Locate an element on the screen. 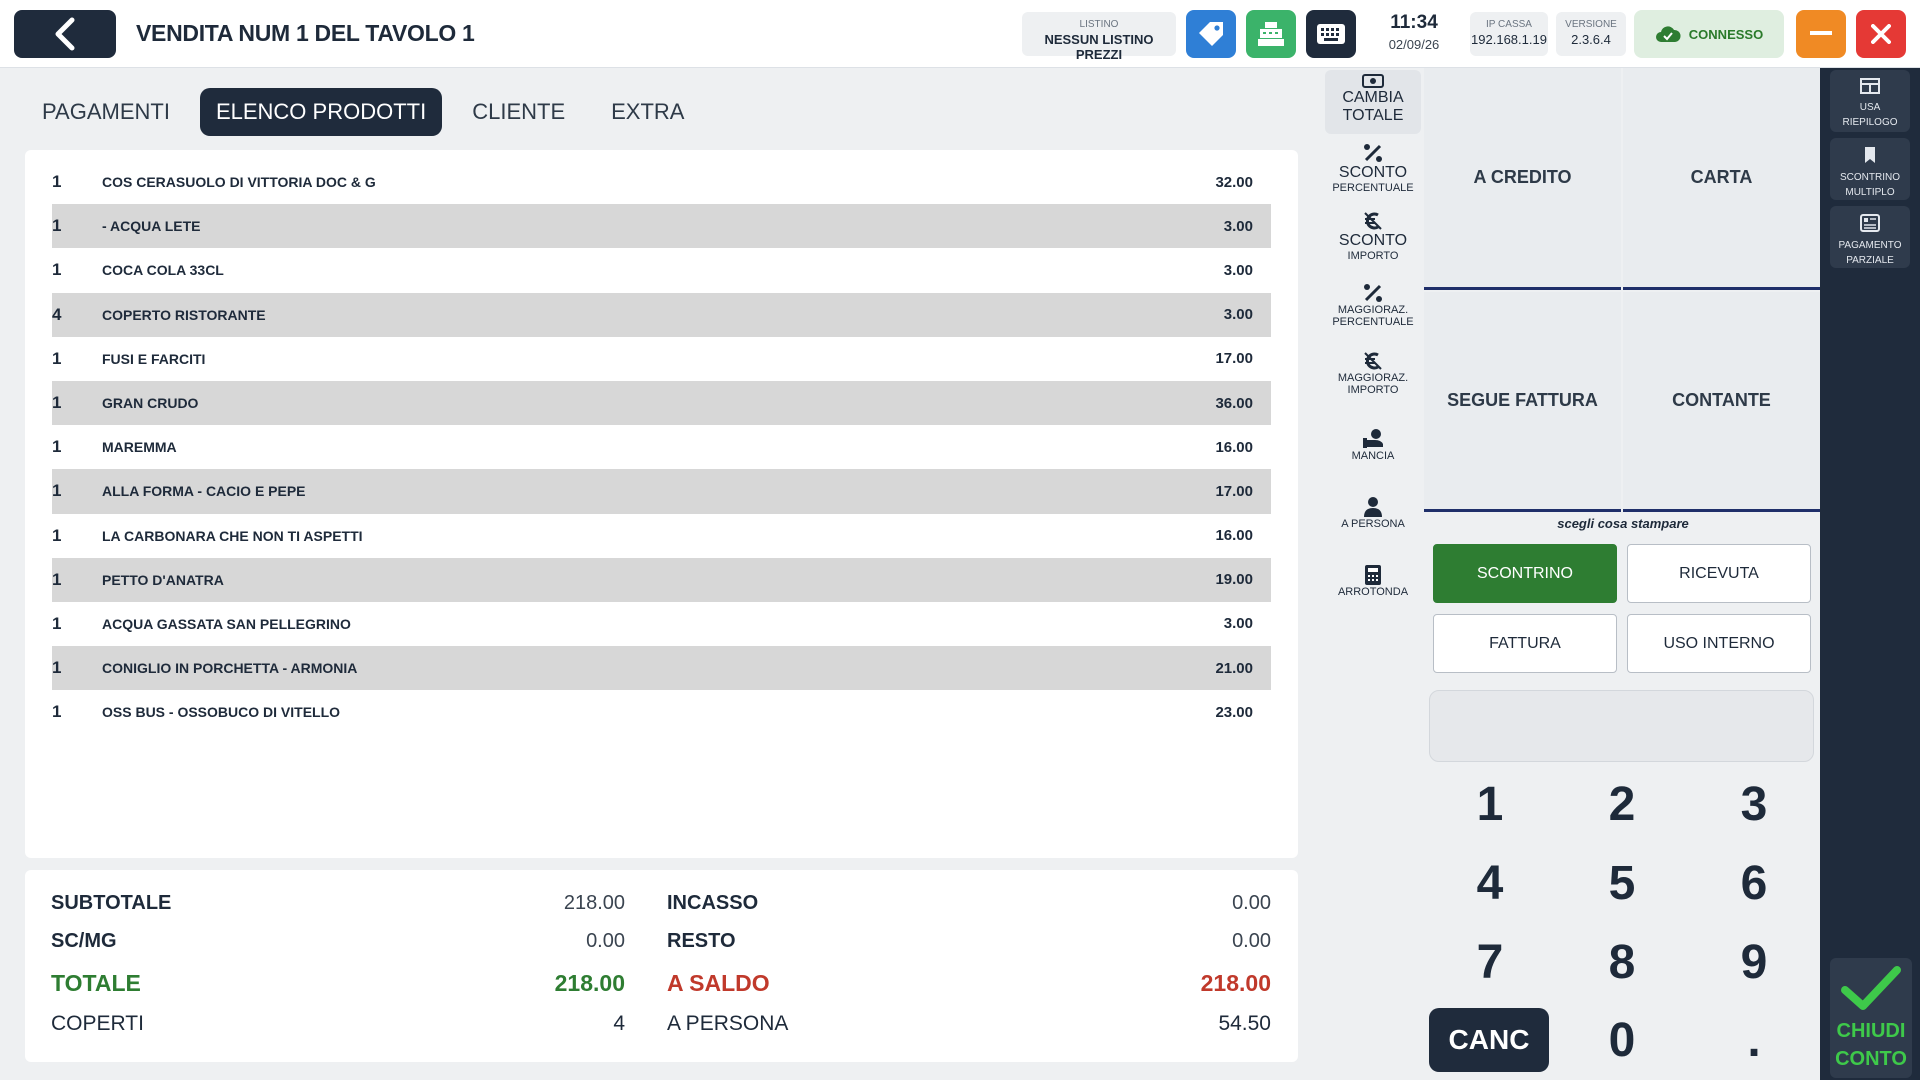 Image resolution: width=1920 pixels, height=1080 pixels. table-row: 1 CONIGLIO IN PORCHETTA - ARMONIA 21.00 is located at coordinates (661, 668).